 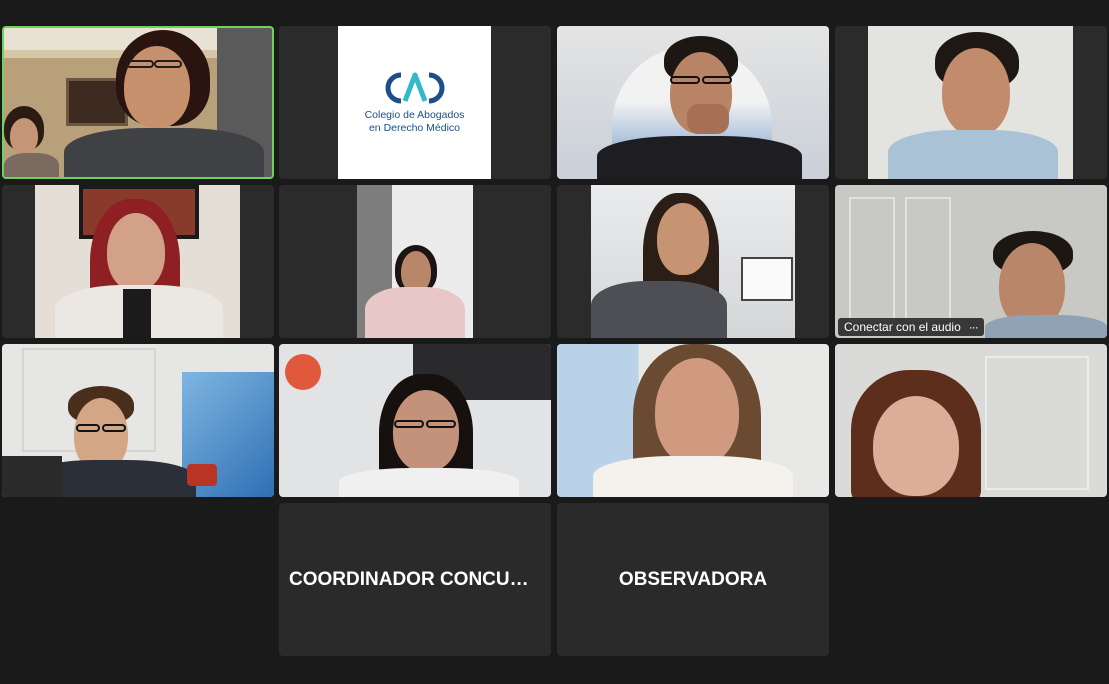 I want to click on organization-logo: Colegio de Abogados en Derecho Médico, so click(x=414, y=102).